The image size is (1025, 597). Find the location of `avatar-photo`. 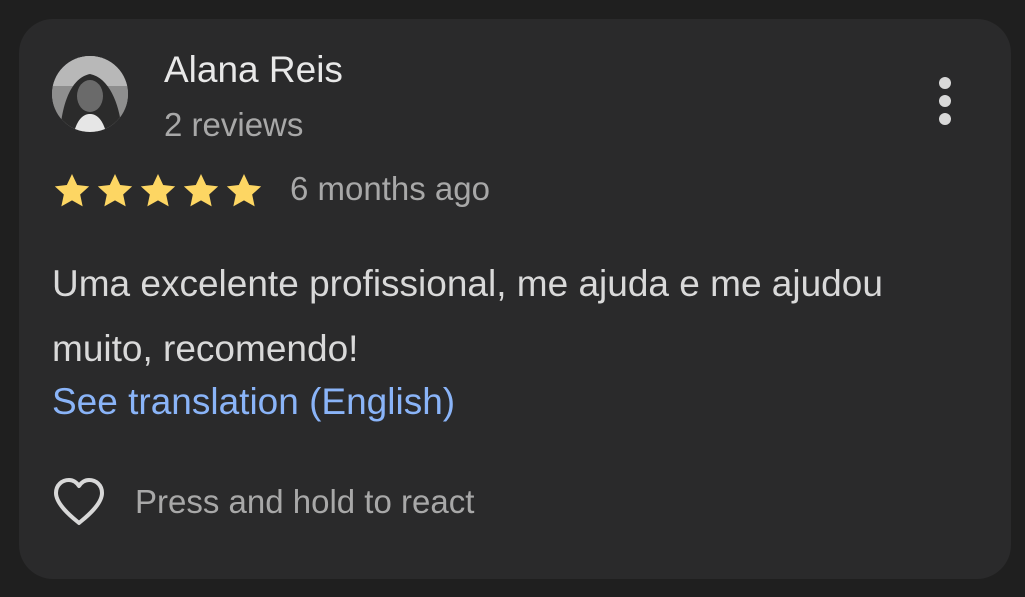

avatar-photo is located at coordinates (90, 94).